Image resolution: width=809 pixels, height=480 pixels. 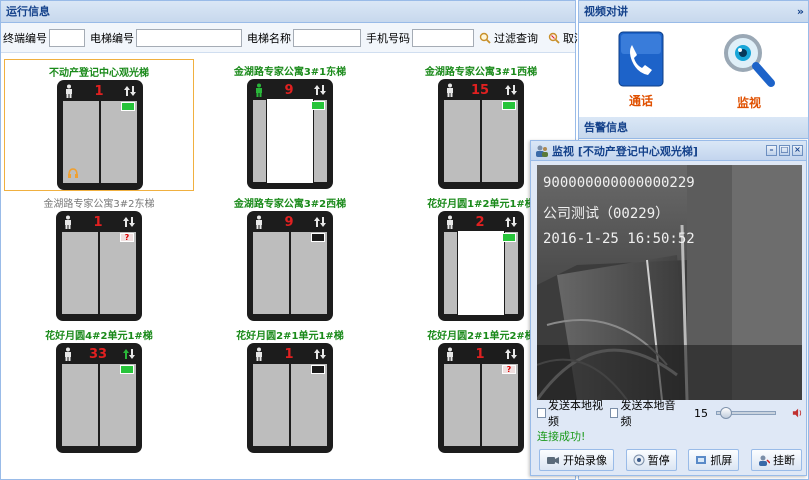 What do you see at coordinates (614, 413) in the screenshot?
I see `send-audio-checkbox` at bounding box center [614, 413].